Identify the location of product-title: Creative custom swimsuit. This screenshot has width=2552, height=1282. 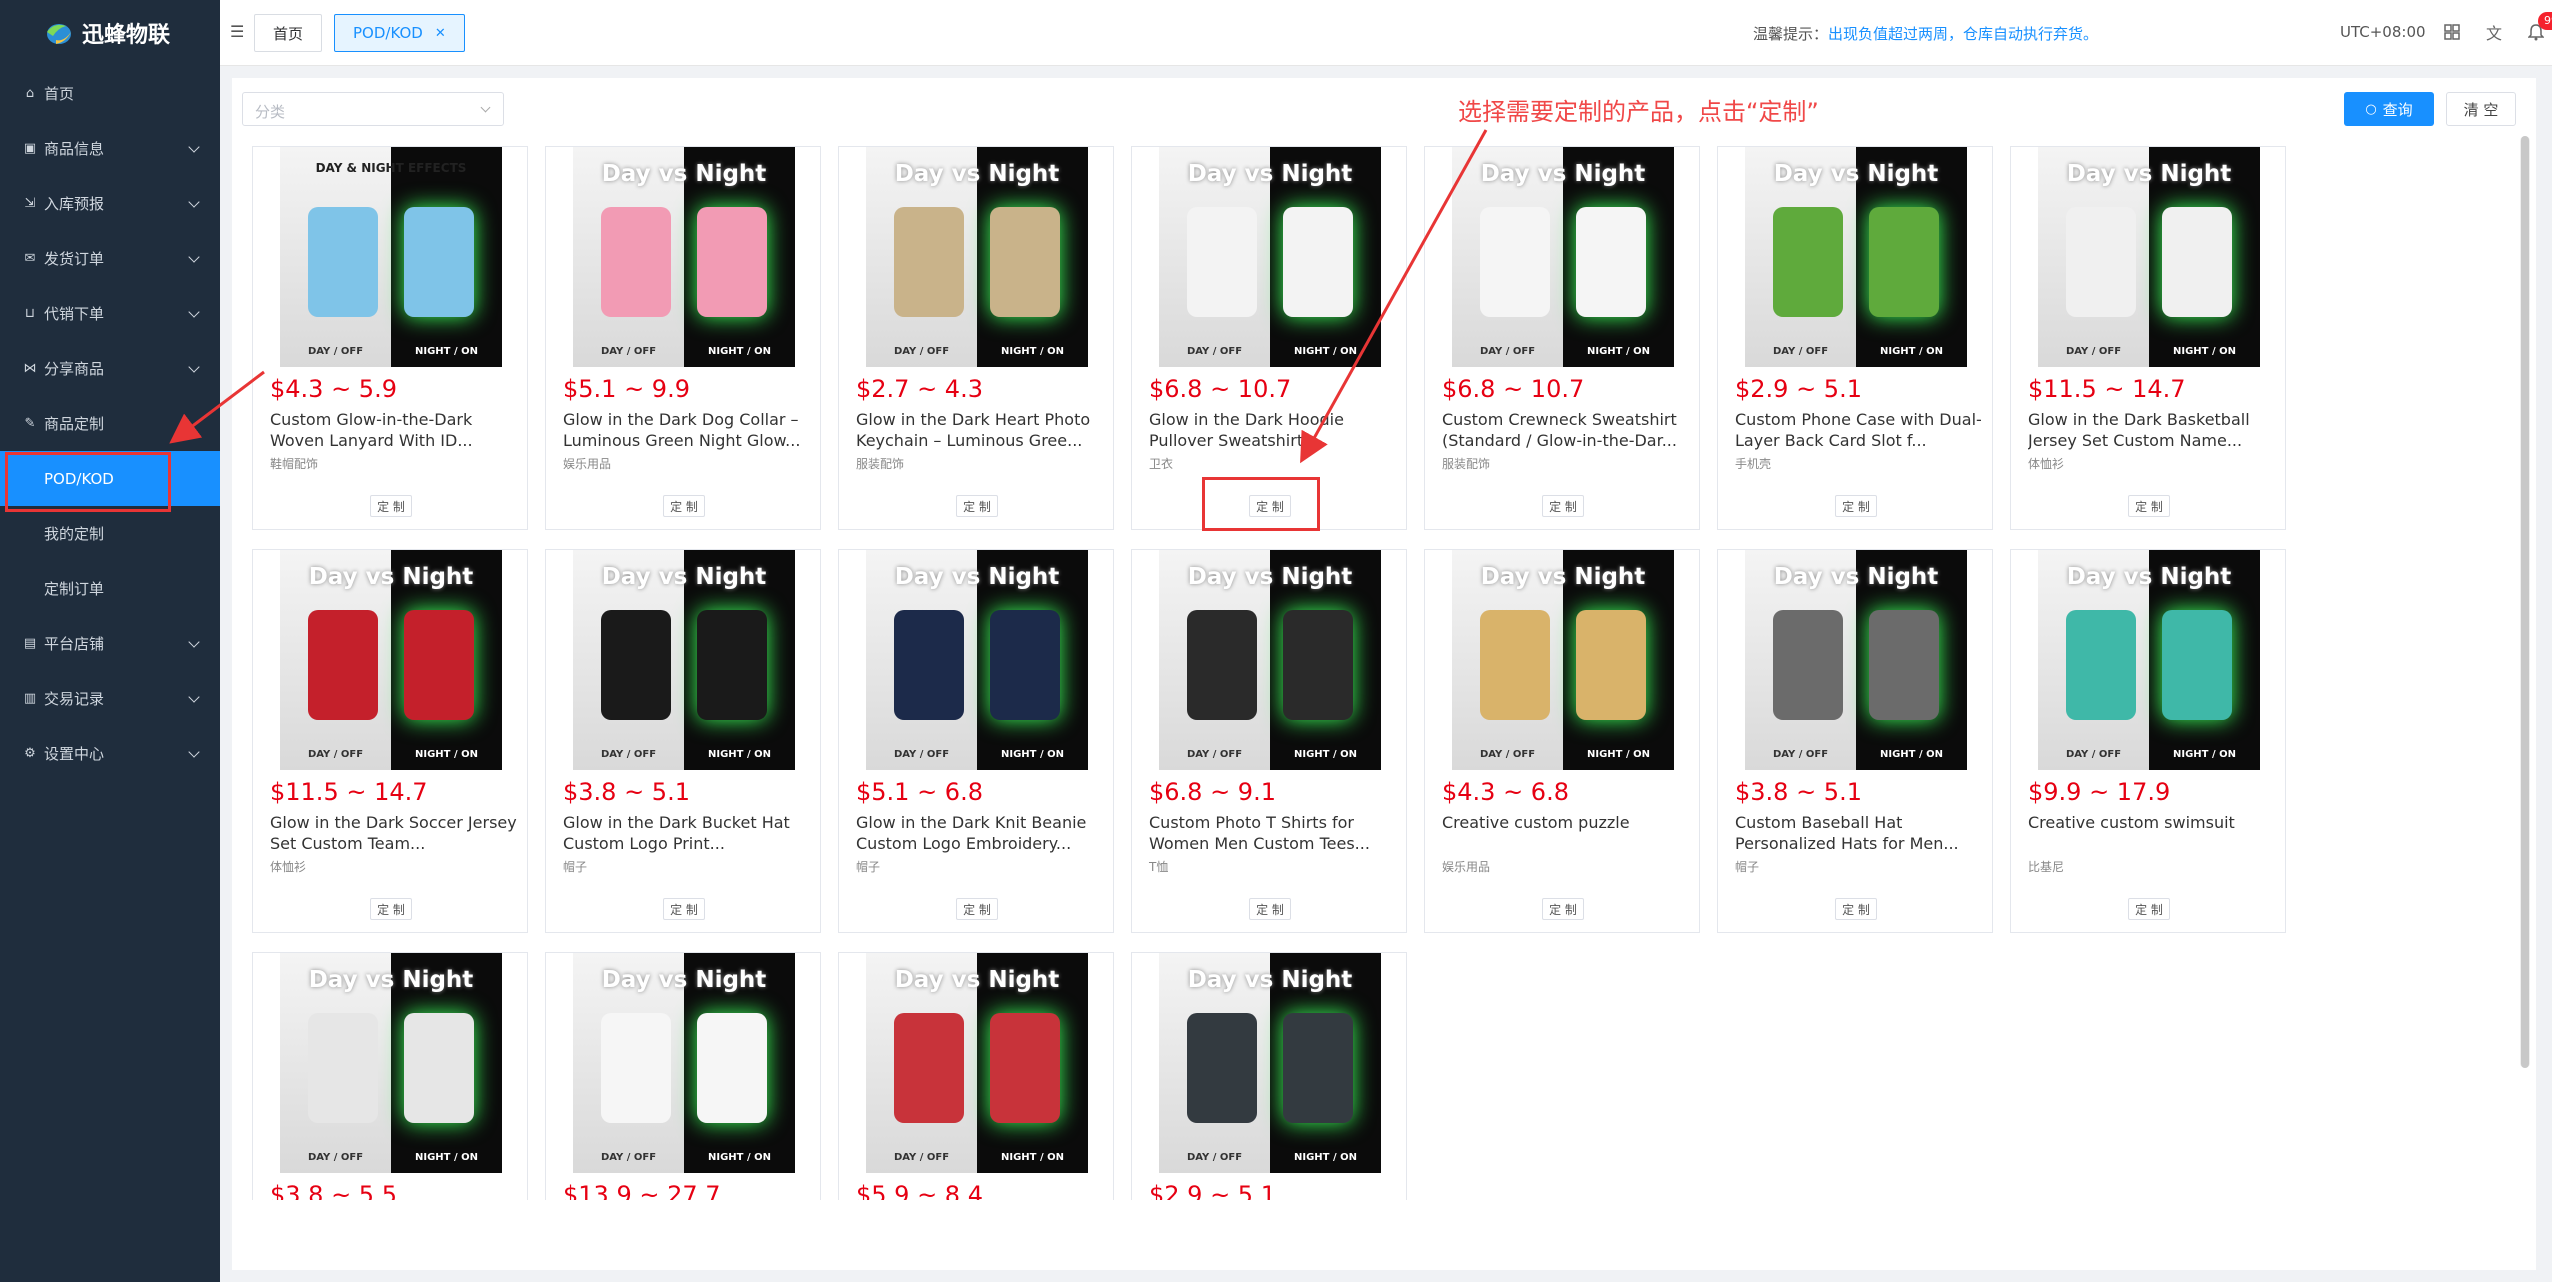
(2153, 833).